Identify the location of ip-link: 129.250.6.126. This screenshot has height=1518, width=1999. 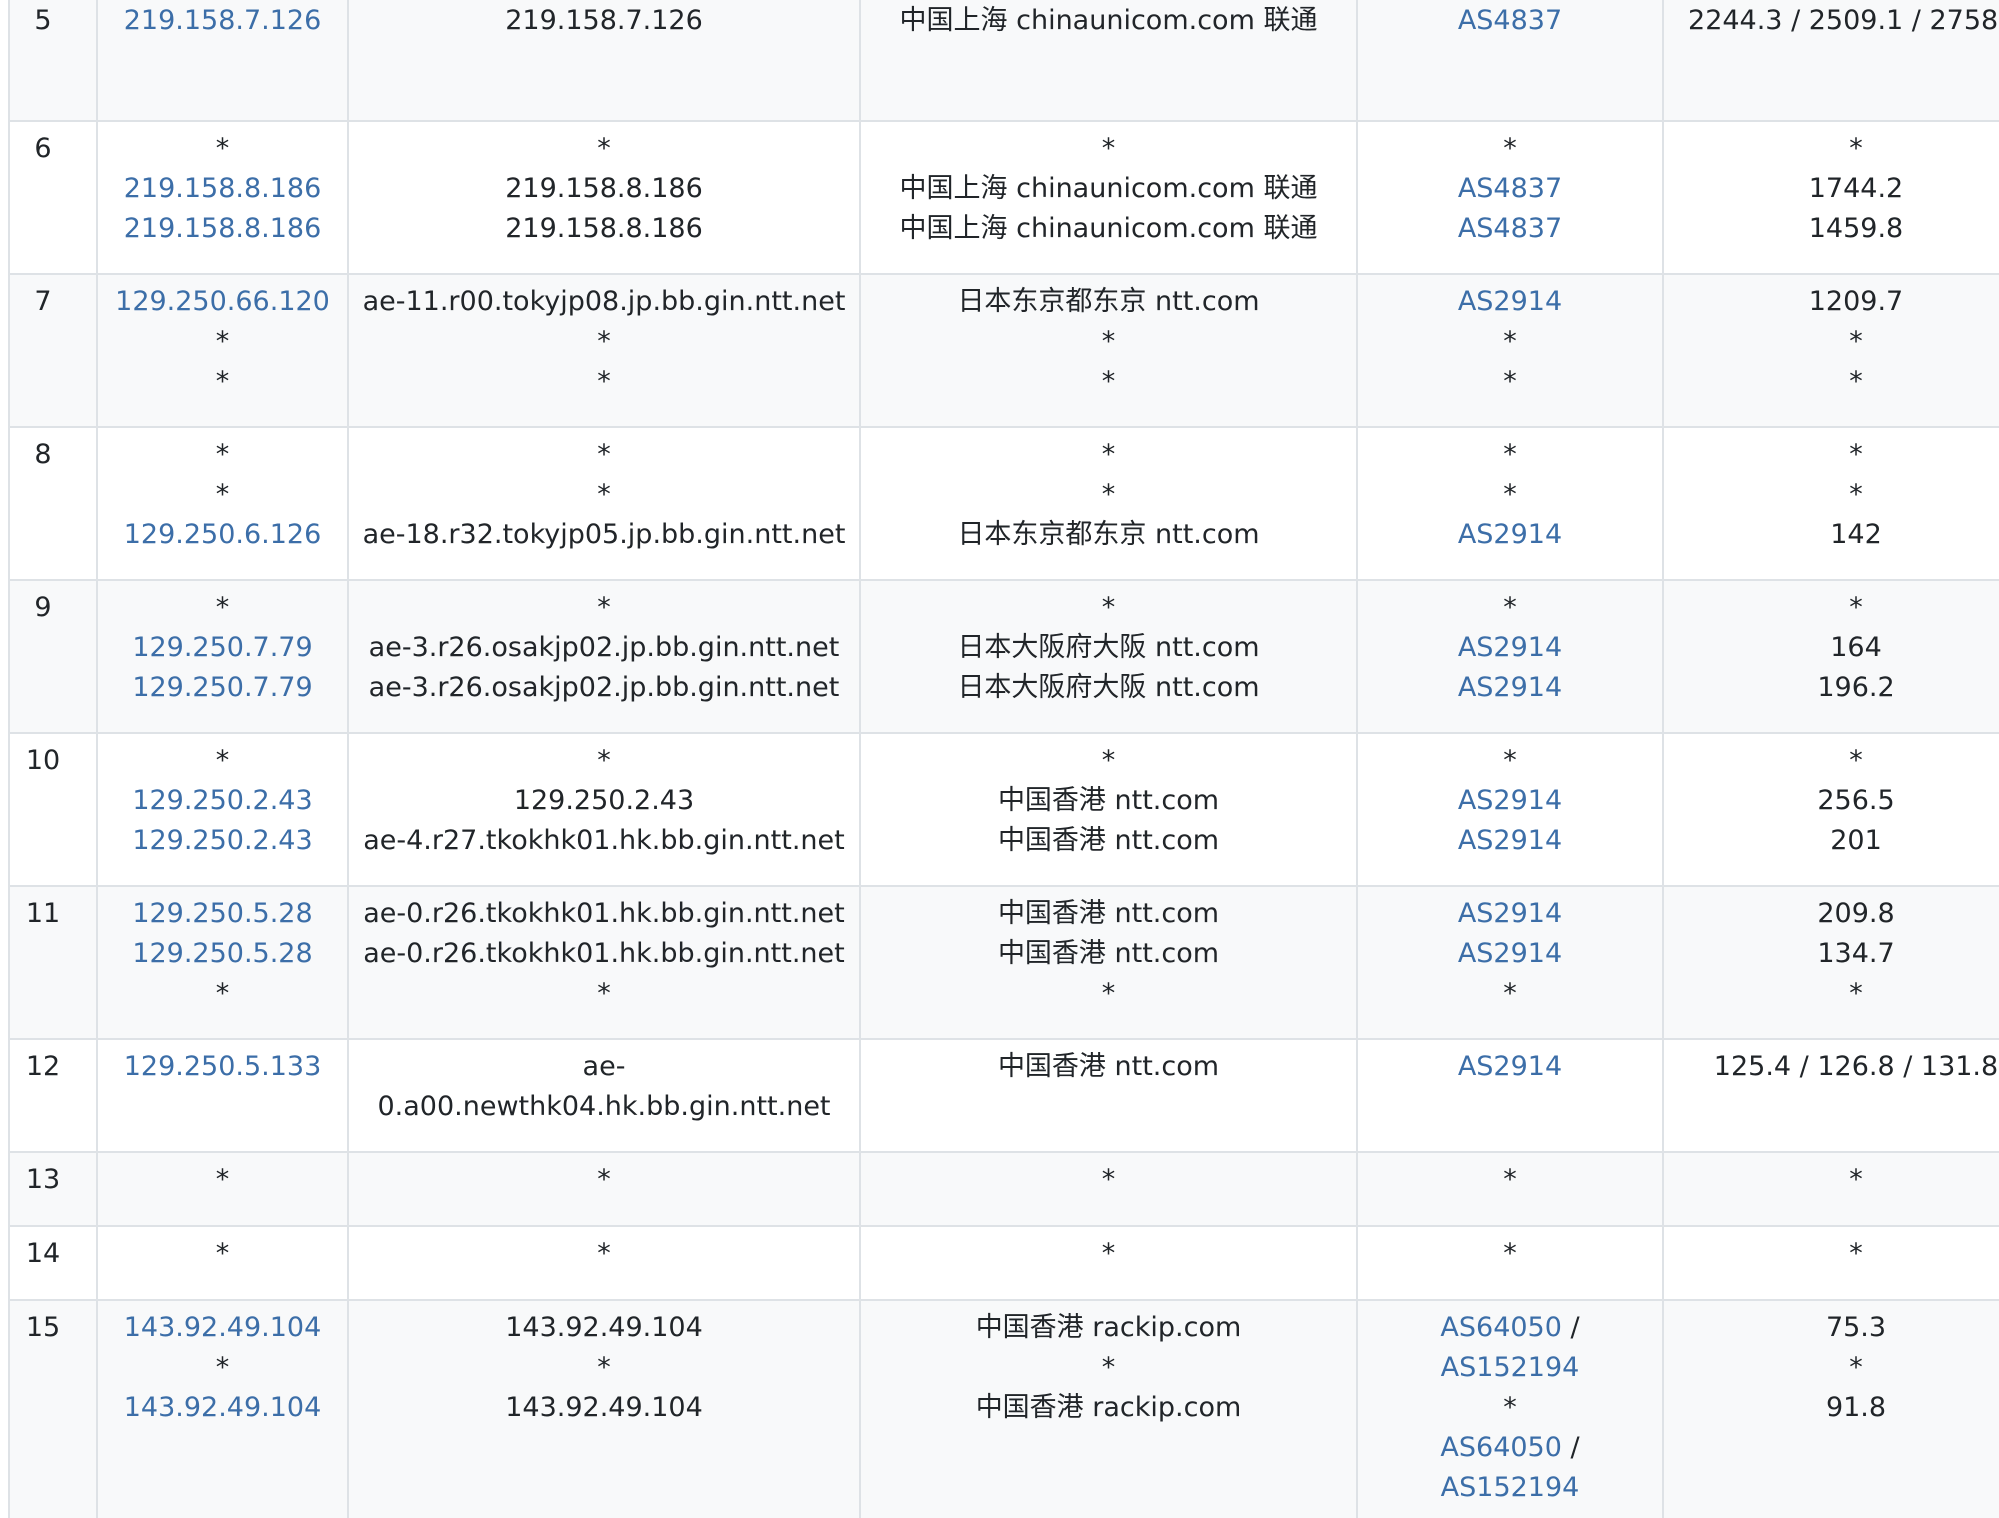
(222, 535).